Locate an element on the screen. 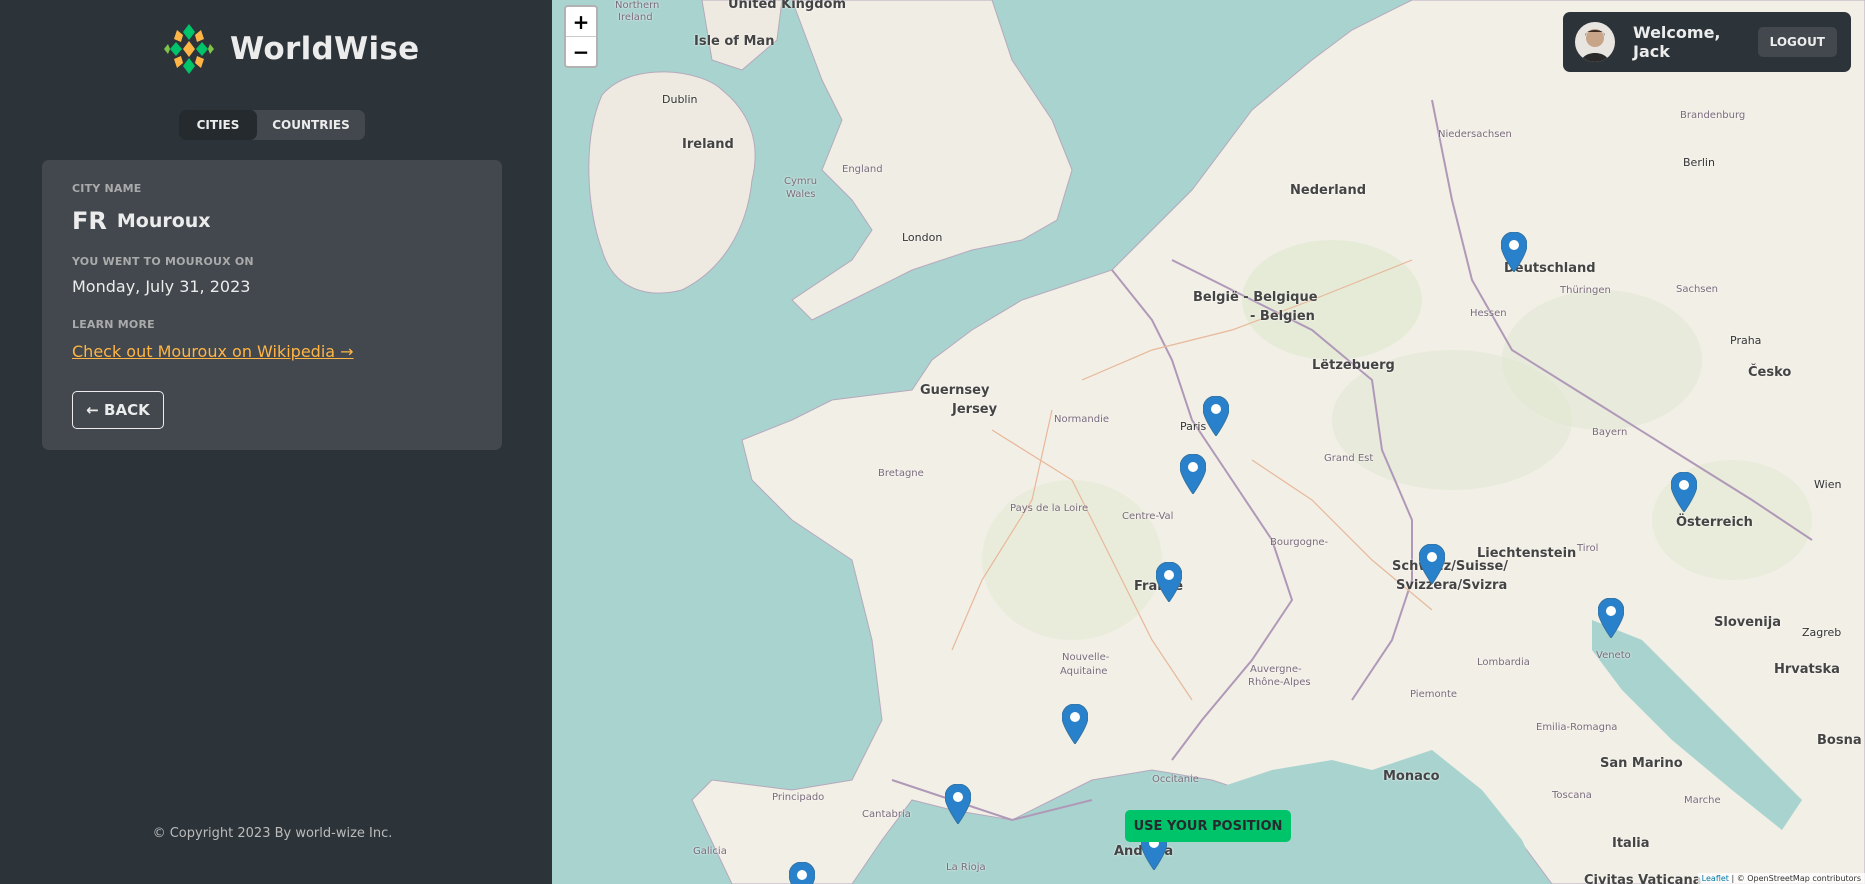 This screenshot has width=1865, height=884. map-label-grand-est: Grand Est is located at coordinates (1349, 458).